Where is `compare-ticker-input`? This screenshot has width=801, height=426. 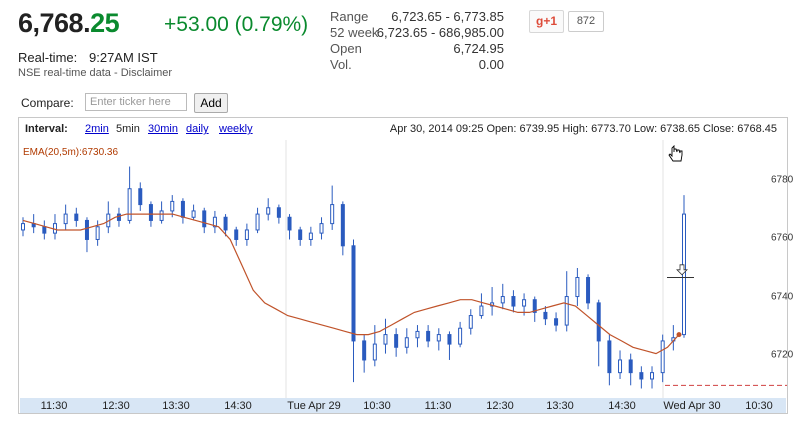 compare-ticker-input is located at coordinates (136, 102).